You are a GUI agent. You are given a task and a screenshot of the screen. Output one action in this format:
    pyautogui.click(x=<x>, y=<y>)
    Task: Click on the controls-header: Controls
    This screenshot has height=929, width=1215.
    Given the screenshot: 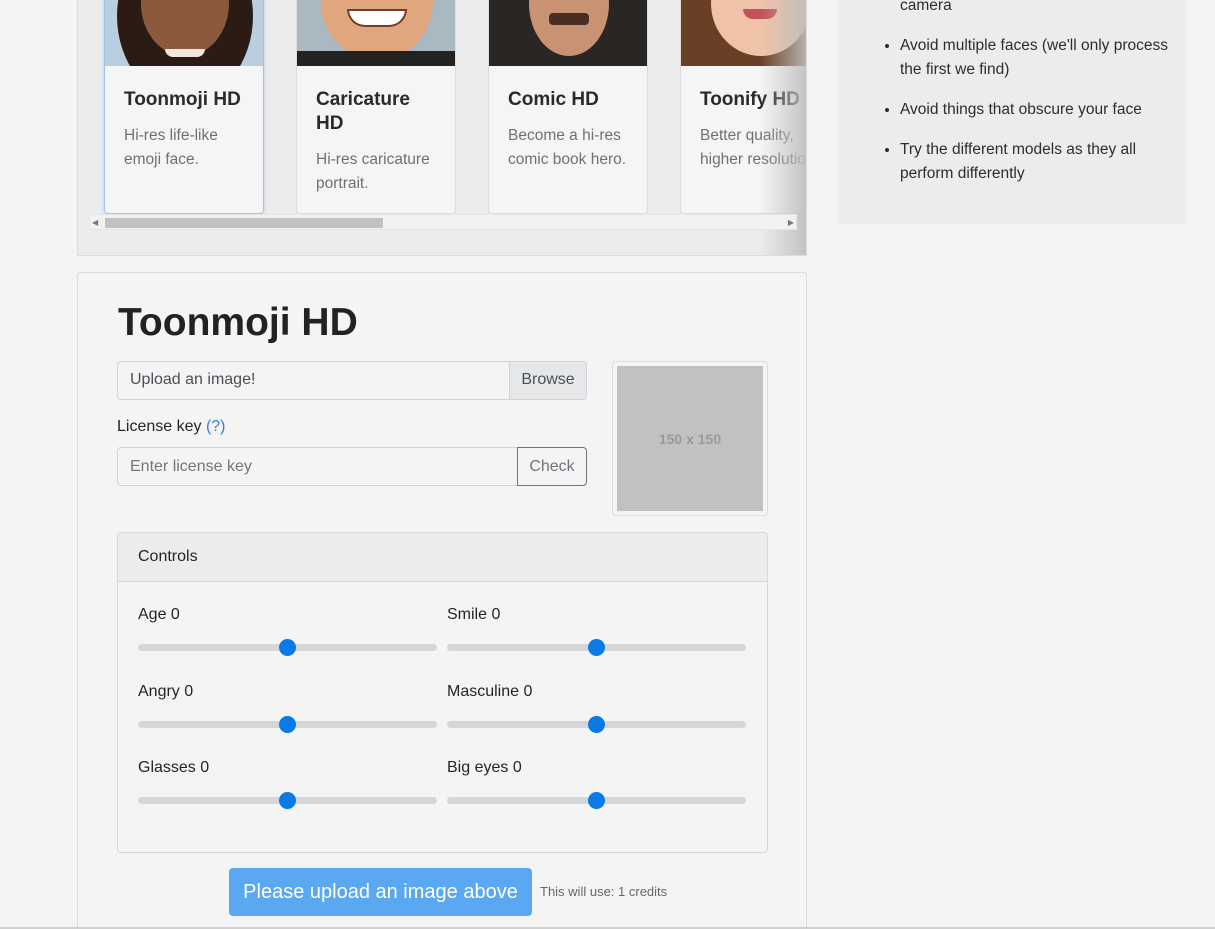 What is the action you would take?
    pyautogui.click(x=442, y=557)
    